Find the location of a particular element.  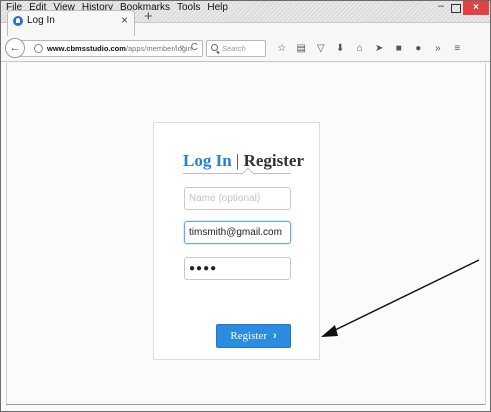

toolbar-icons: ☆ ▤ ▽ ⬇ ⌂ ➤ ■ ●» ≡ is located at coordinates (369, 49).